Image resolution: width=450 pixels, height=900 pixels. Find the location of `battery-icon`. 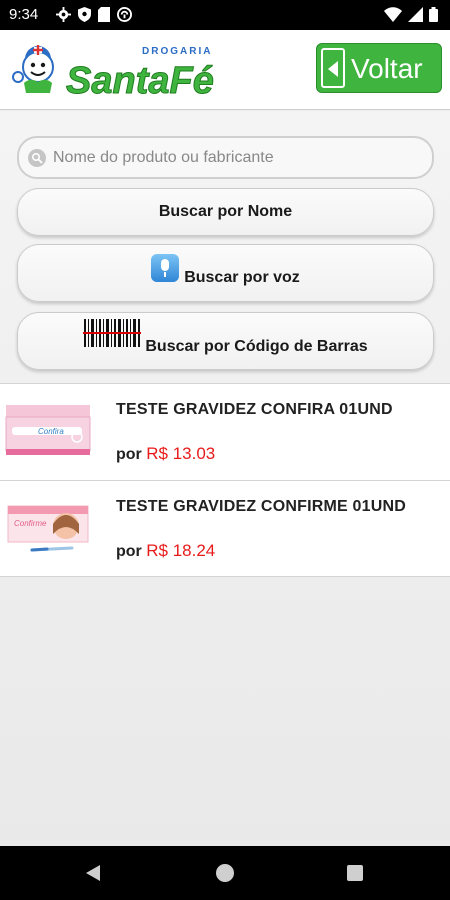

battery-icon is located at coordinates (433, 14).